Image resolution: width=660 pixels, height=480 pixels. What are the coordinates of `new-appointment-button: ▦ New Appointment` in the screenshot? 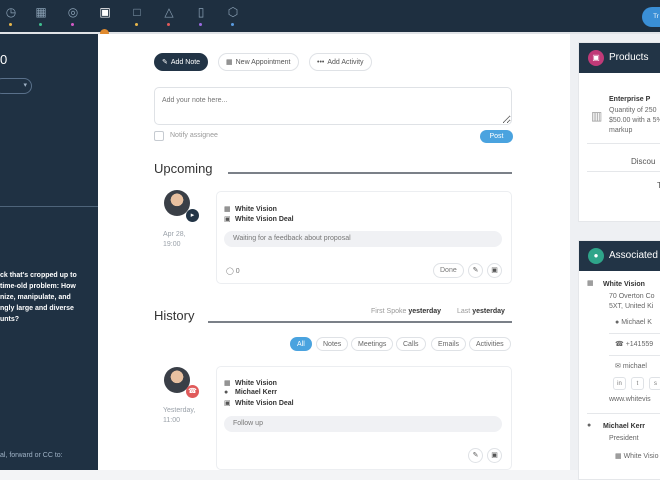 It's located at (258, 62).